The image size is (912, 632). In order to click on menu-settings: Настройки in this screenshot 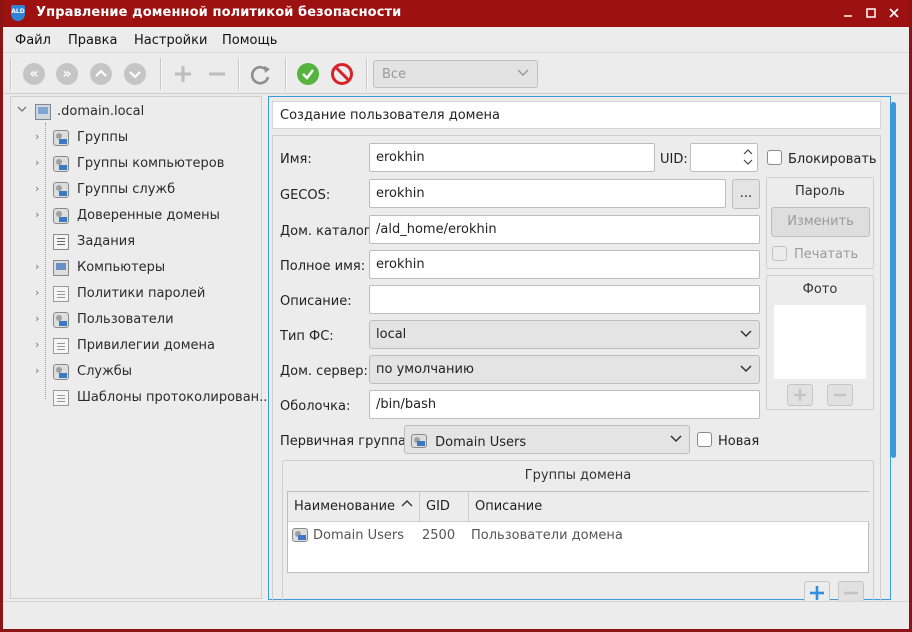, I will do `click(170, 40)`.